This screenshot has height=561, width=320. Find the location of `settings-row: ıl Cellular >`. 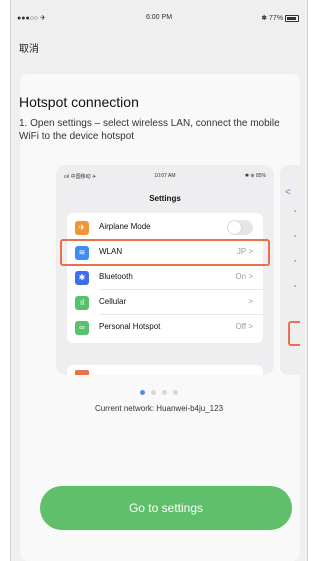

settings-row: ıl Cellular > is located at coordinates (165, 302).